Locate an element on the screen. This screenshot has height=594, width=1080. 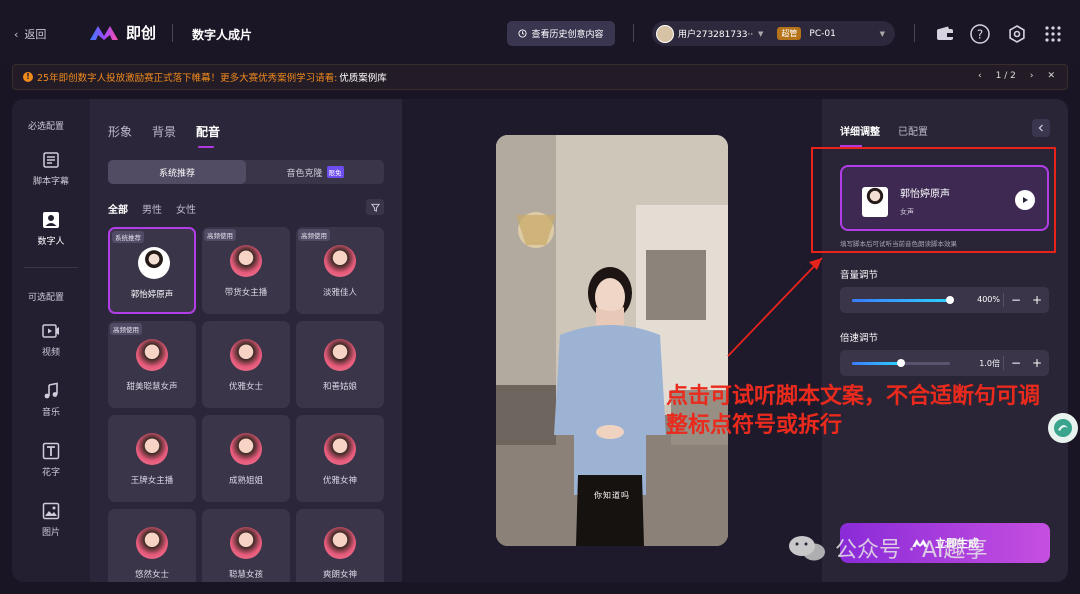
voice-card: 聪慧女孩 is located at coordinates (246, 545).